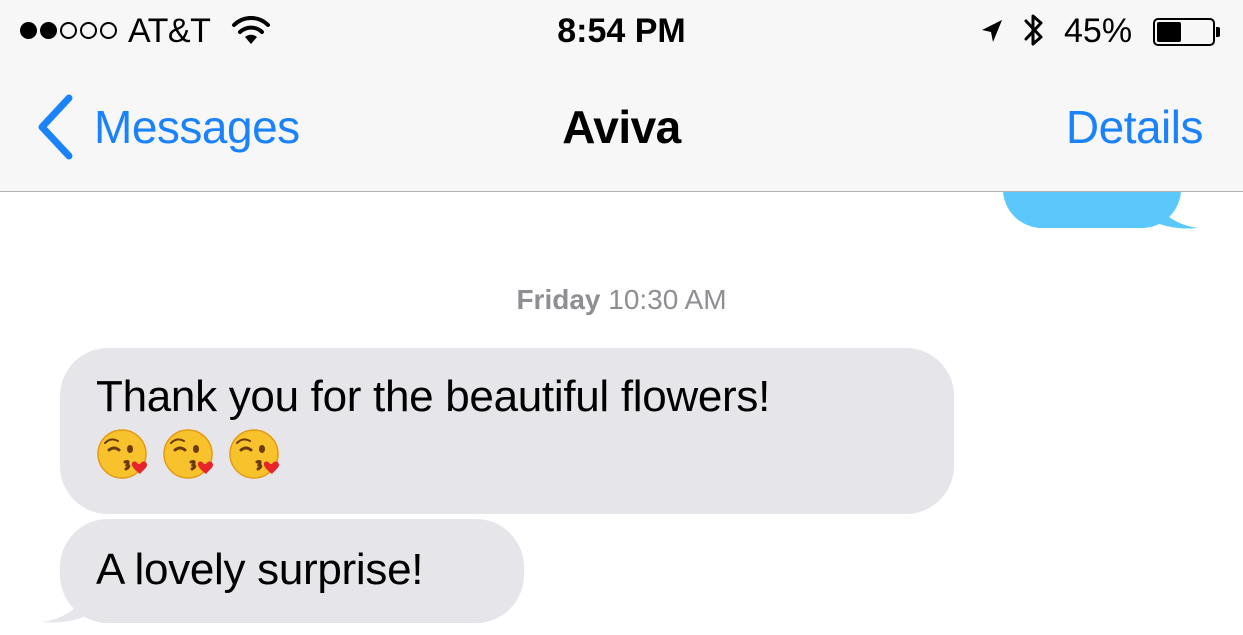  I want to click on battery-level-fill, so click(1169, 32).